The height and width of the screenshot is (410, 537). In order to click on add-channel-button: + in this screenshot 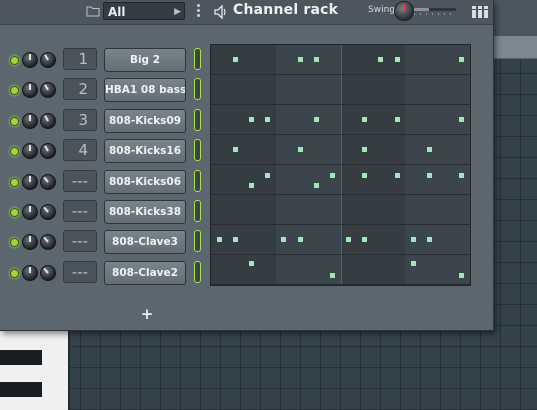, I will do `click(147, 314)`.